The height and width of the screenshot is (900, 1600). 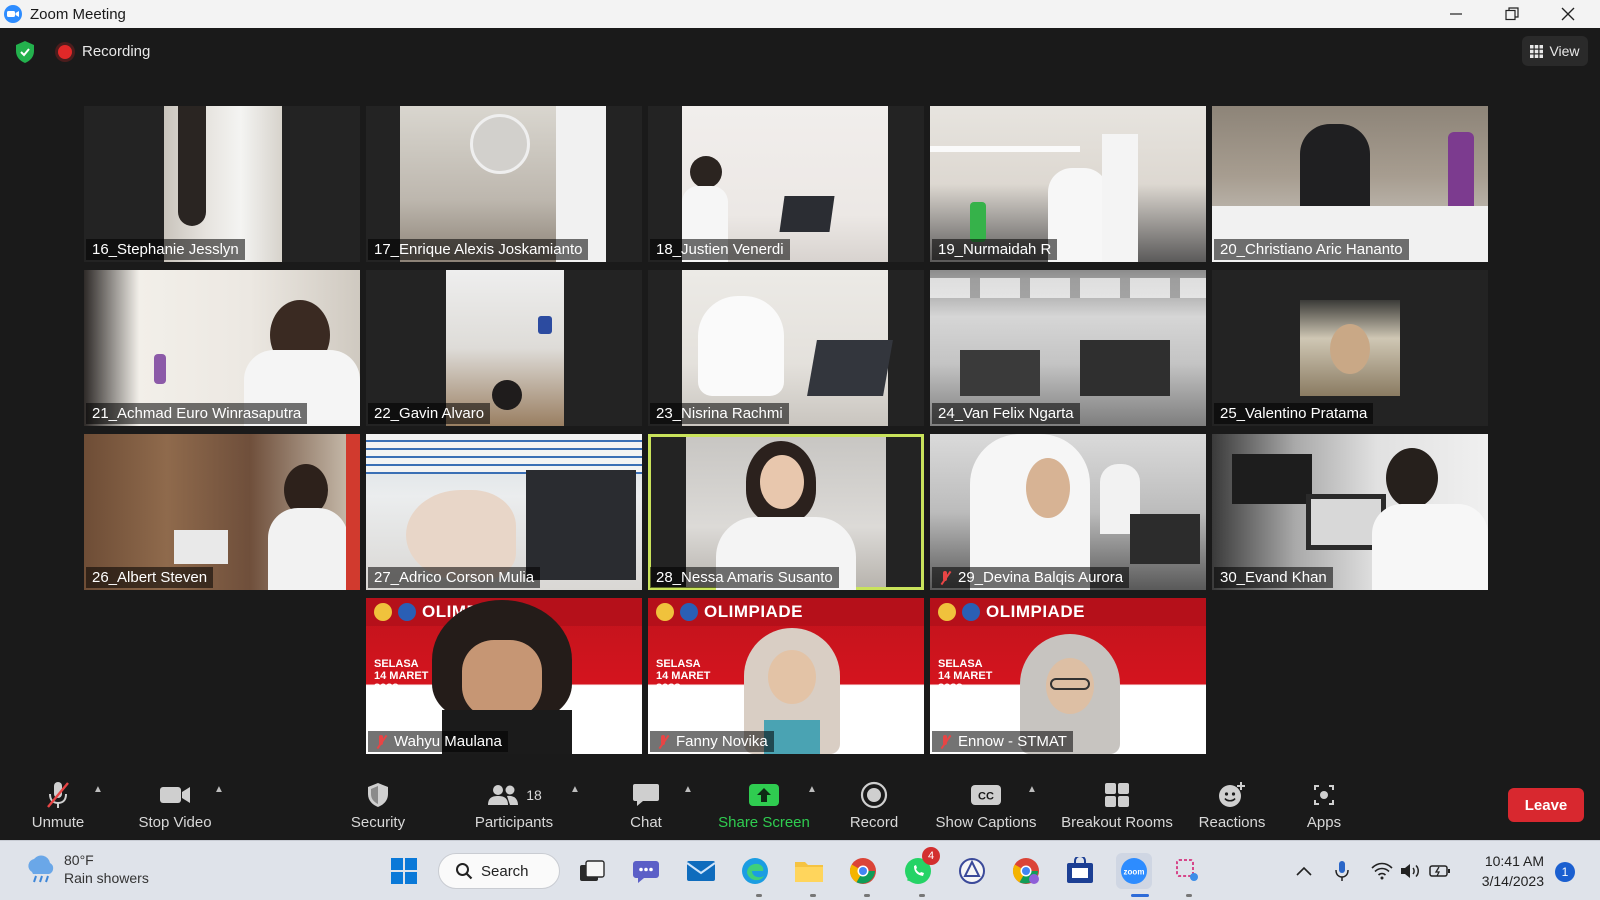 I want to click on participant-tile: 20_Christiano Aric Hananto, so click(x=1350, y=184).